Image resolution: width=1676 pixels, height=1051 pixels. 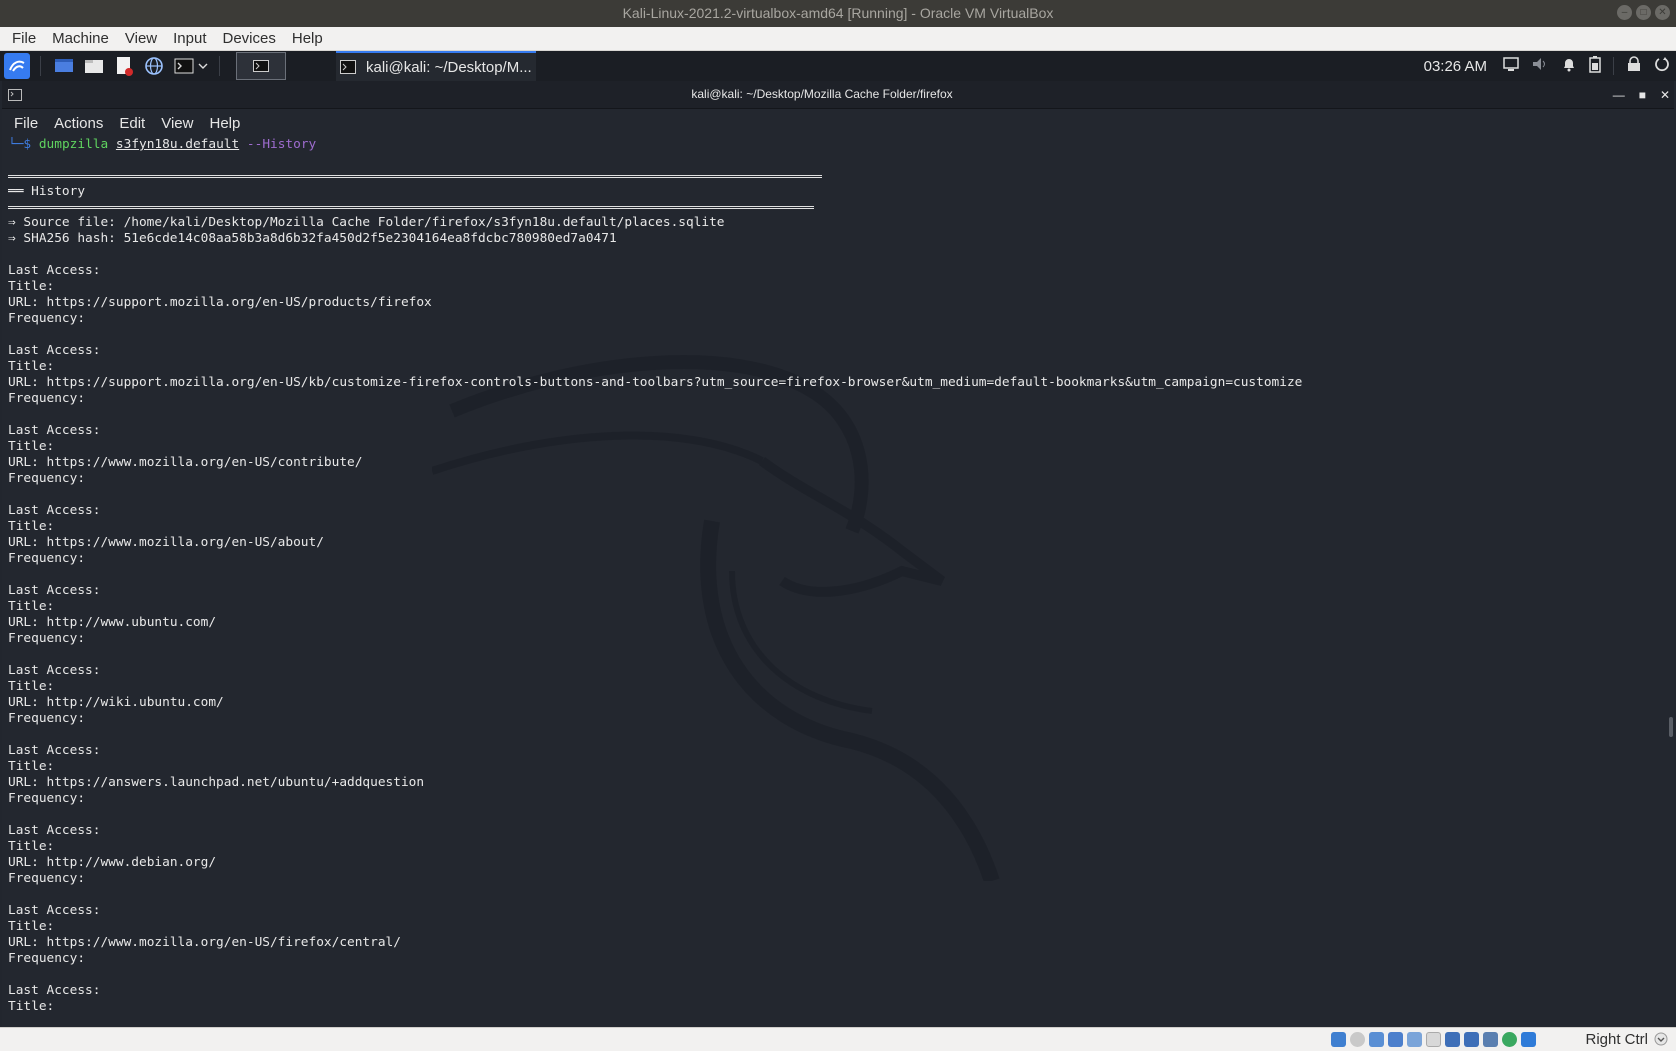 What do you see at coordinates (1471, 1039) in the screenshot?
I see `video-capture-icon` at bounding box center [1471, 1039].